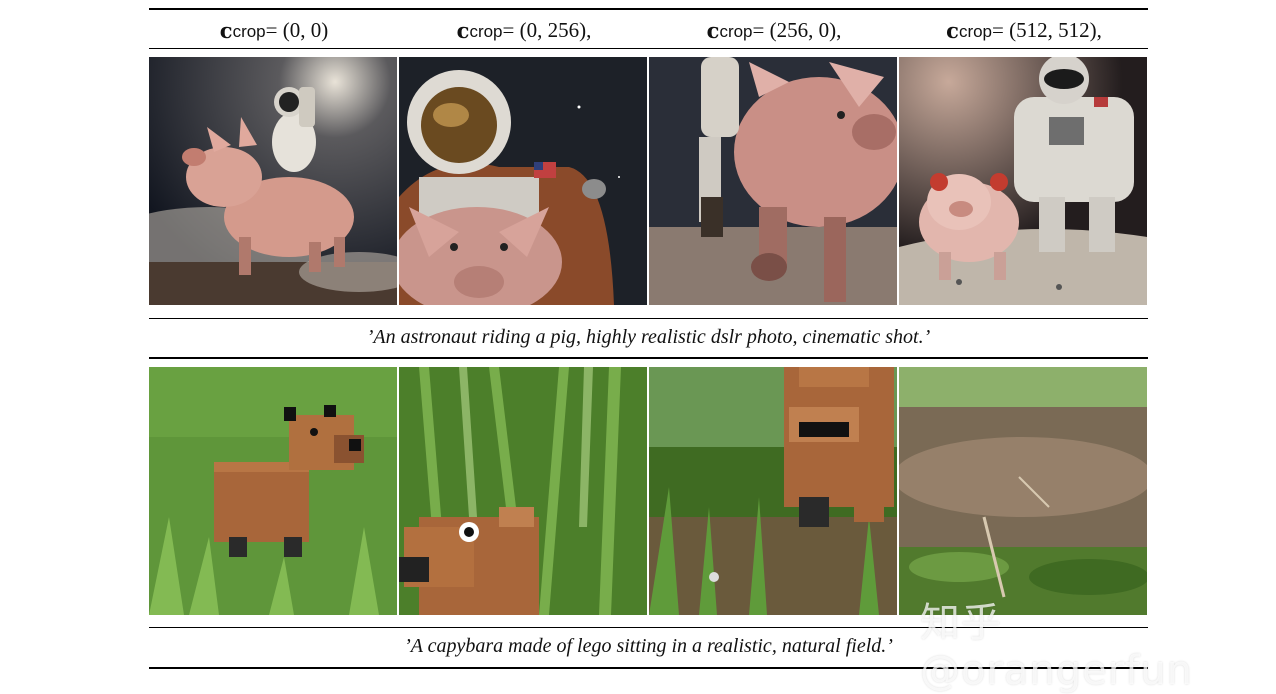  I want to click on header-col-3: c crop = (256, 0),, so click(774, 30).